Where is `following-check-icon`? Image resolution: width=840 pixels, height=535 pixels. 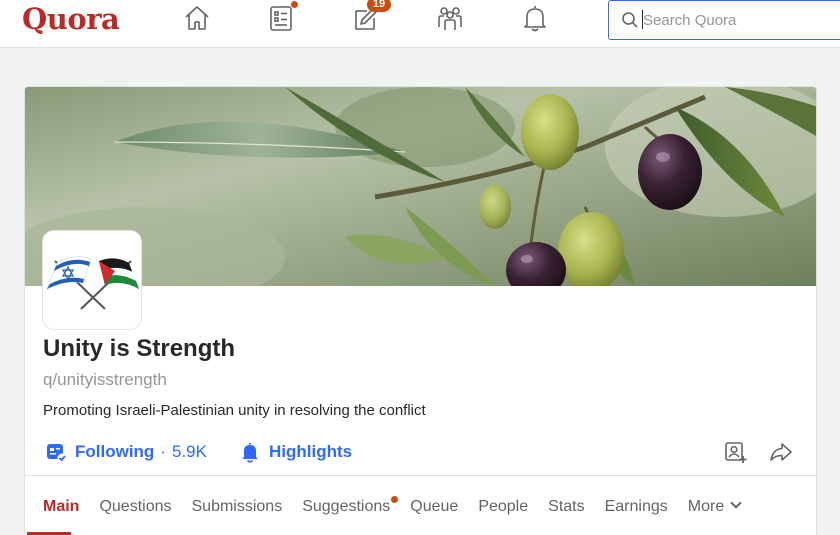 following-check-icon is located at coordinates (57, 453).